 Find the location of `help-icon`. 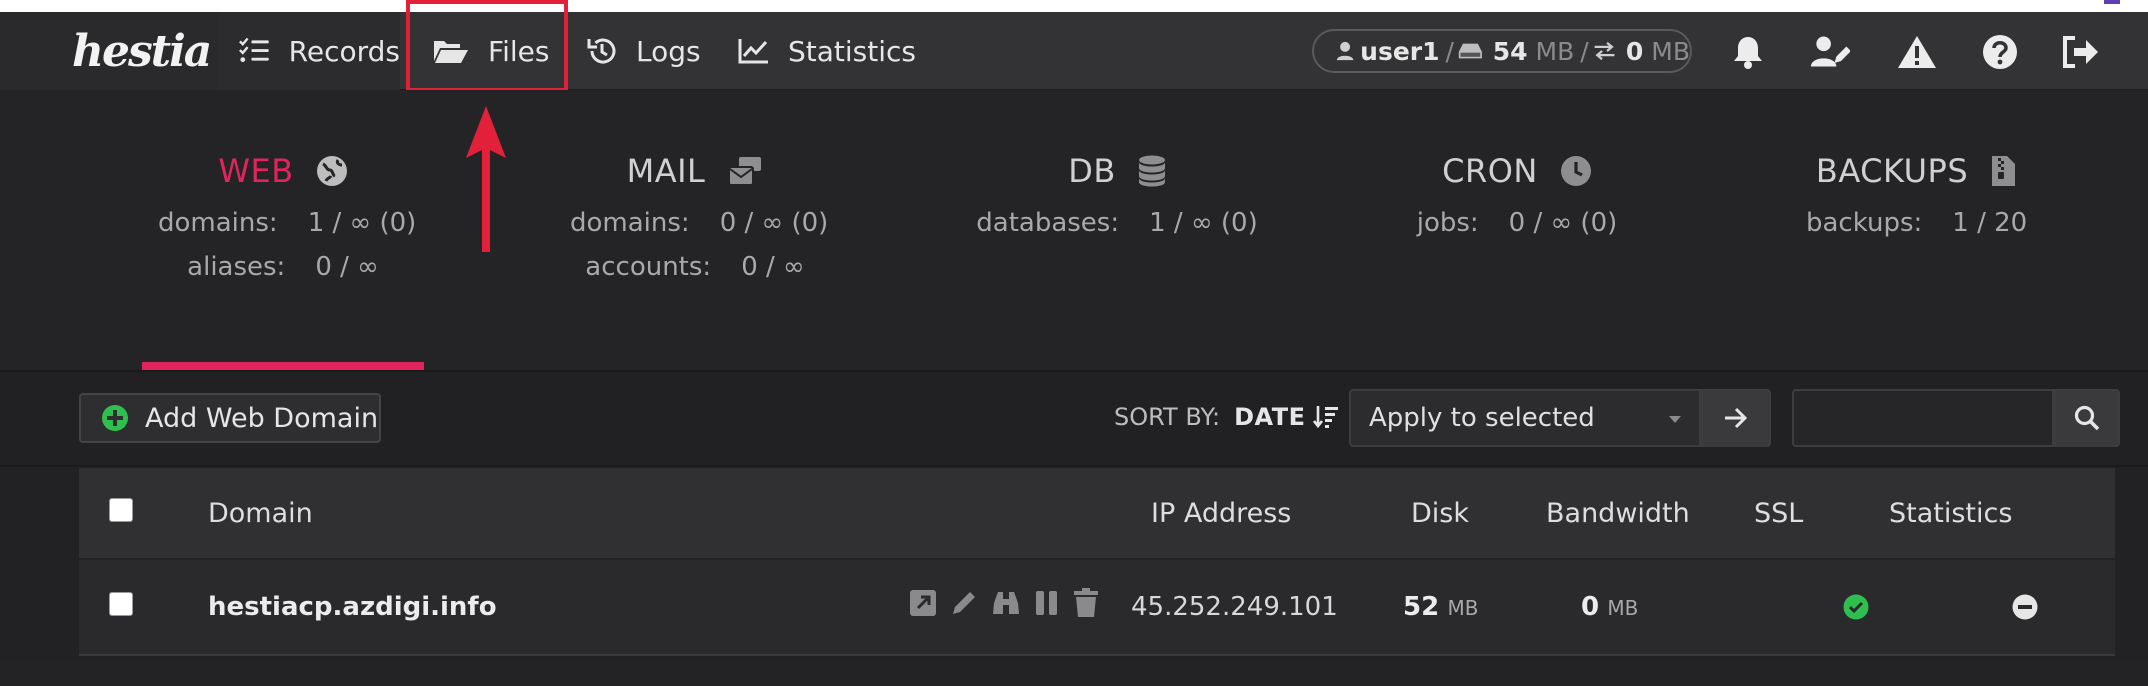

help-icon is located at coordinates (2000, 52).